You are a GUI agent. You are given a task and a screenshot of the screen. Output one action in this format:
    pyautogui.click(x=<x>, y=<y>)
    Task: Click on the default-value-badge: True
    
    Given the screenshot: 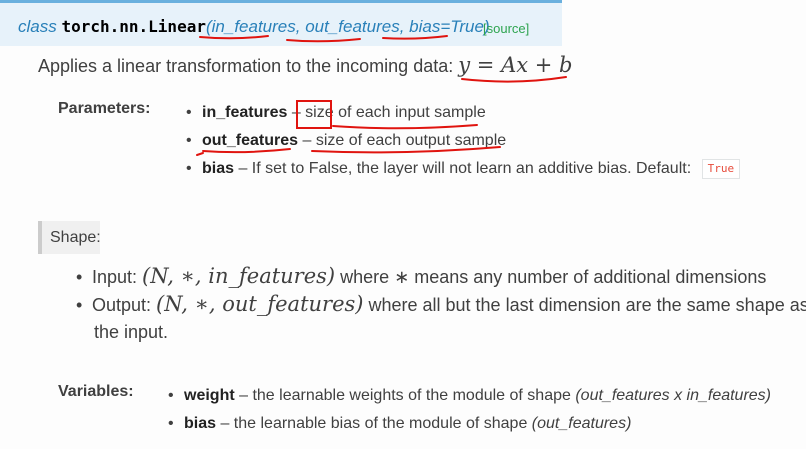 What is the action you would take?
    pyautogui.click(x=721, y=168)
    